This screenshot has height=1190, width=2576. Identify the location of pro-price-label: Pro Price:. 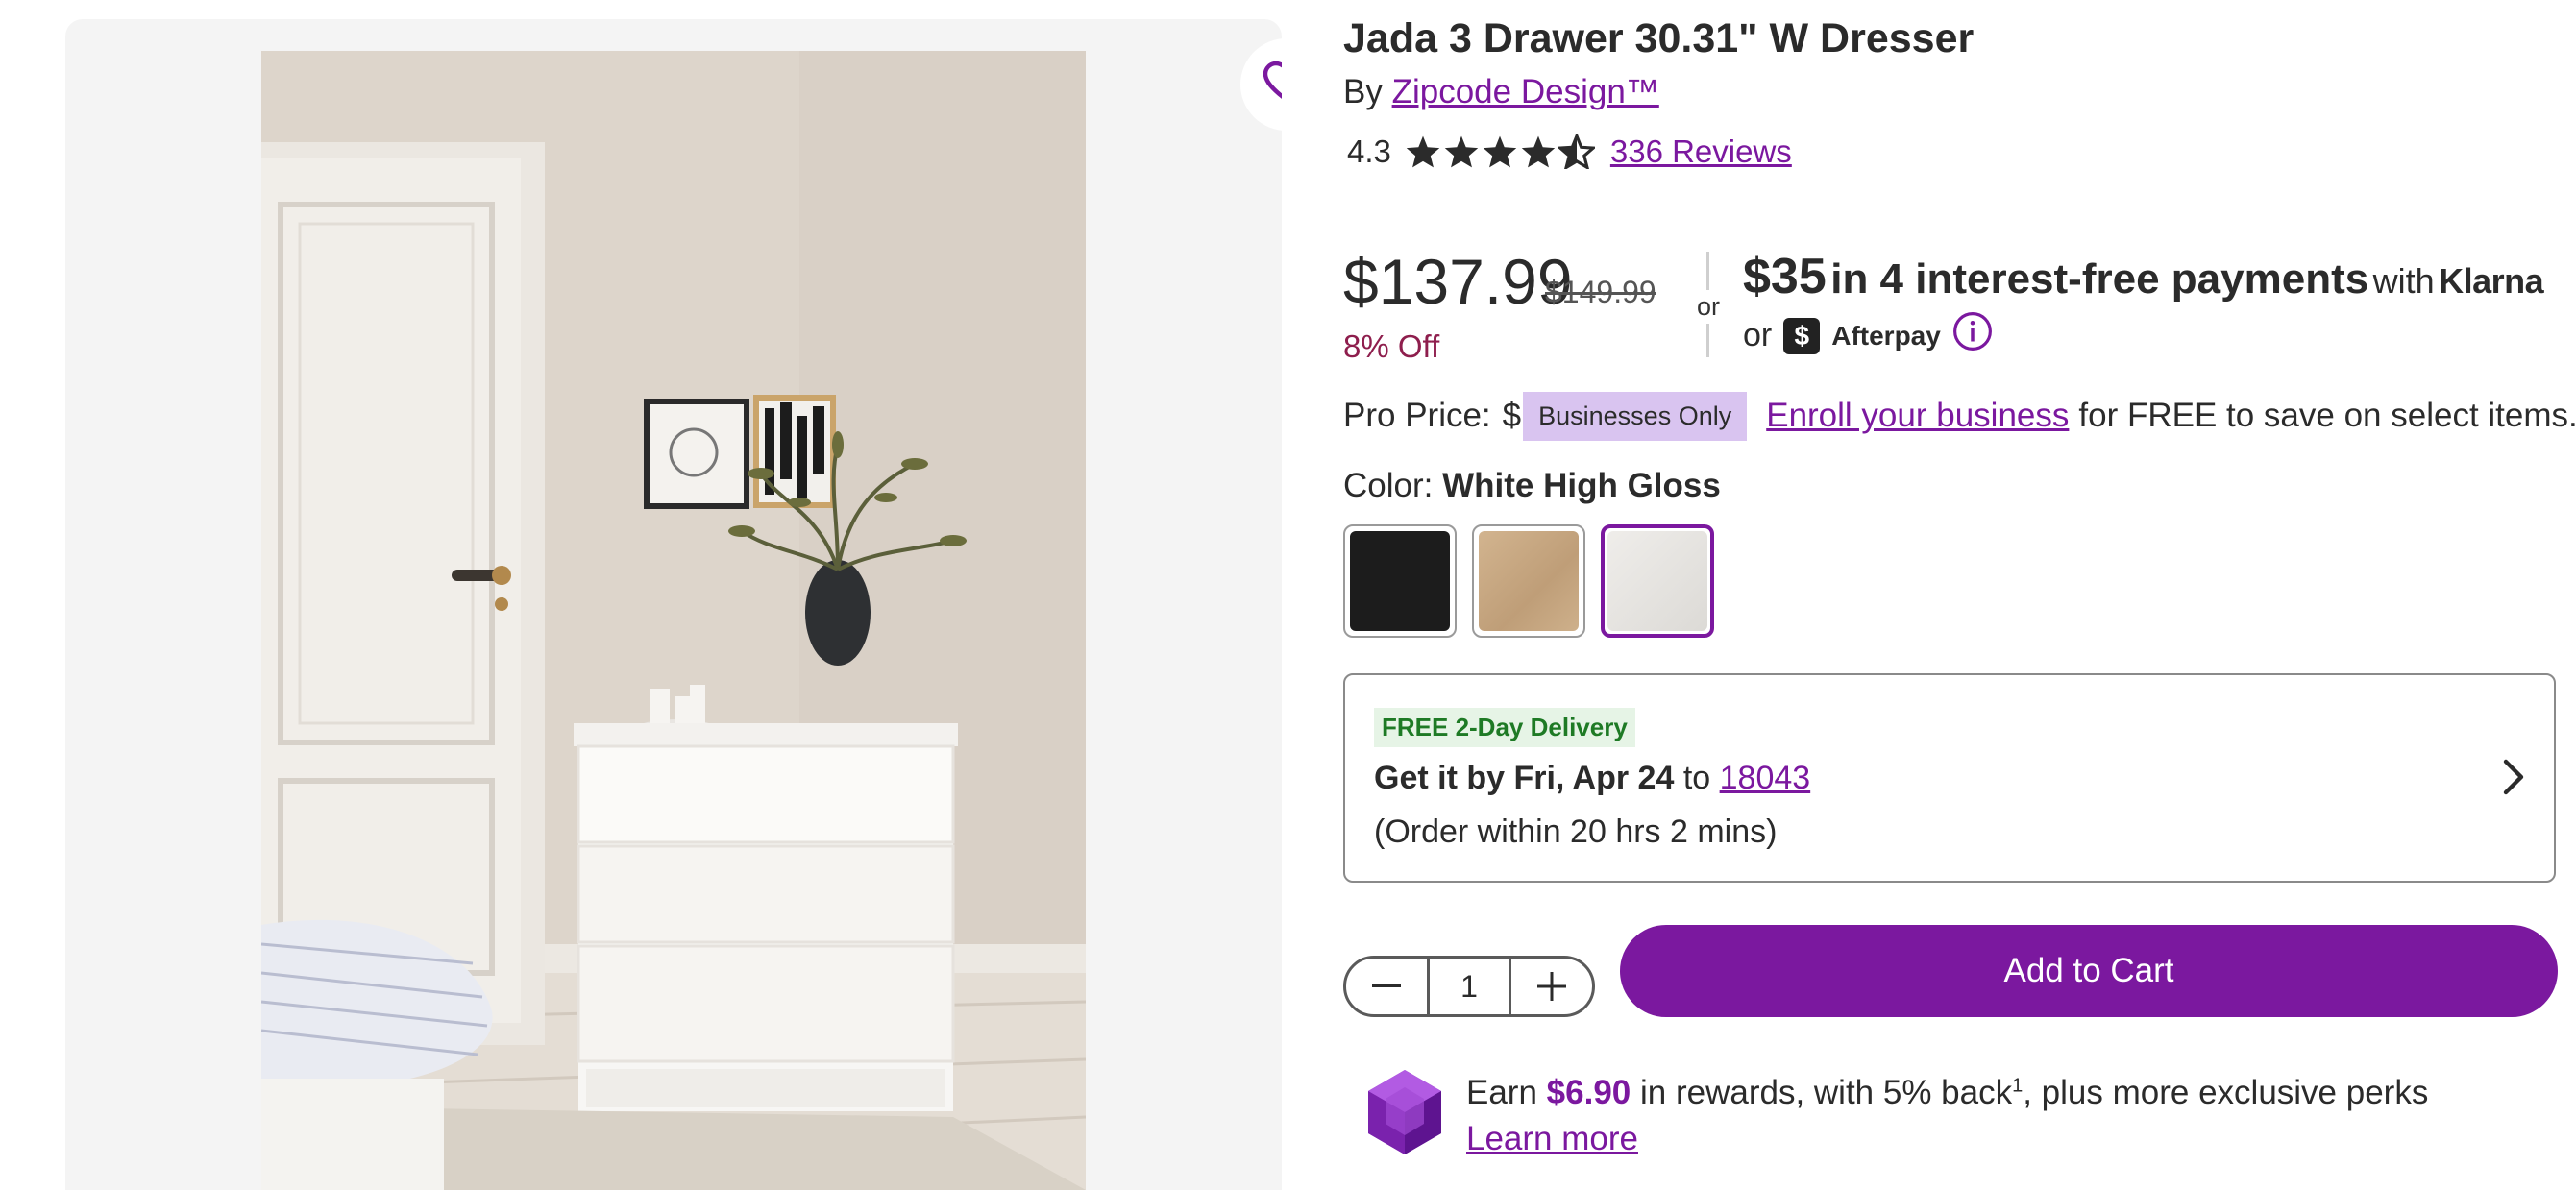
(1417, 415).